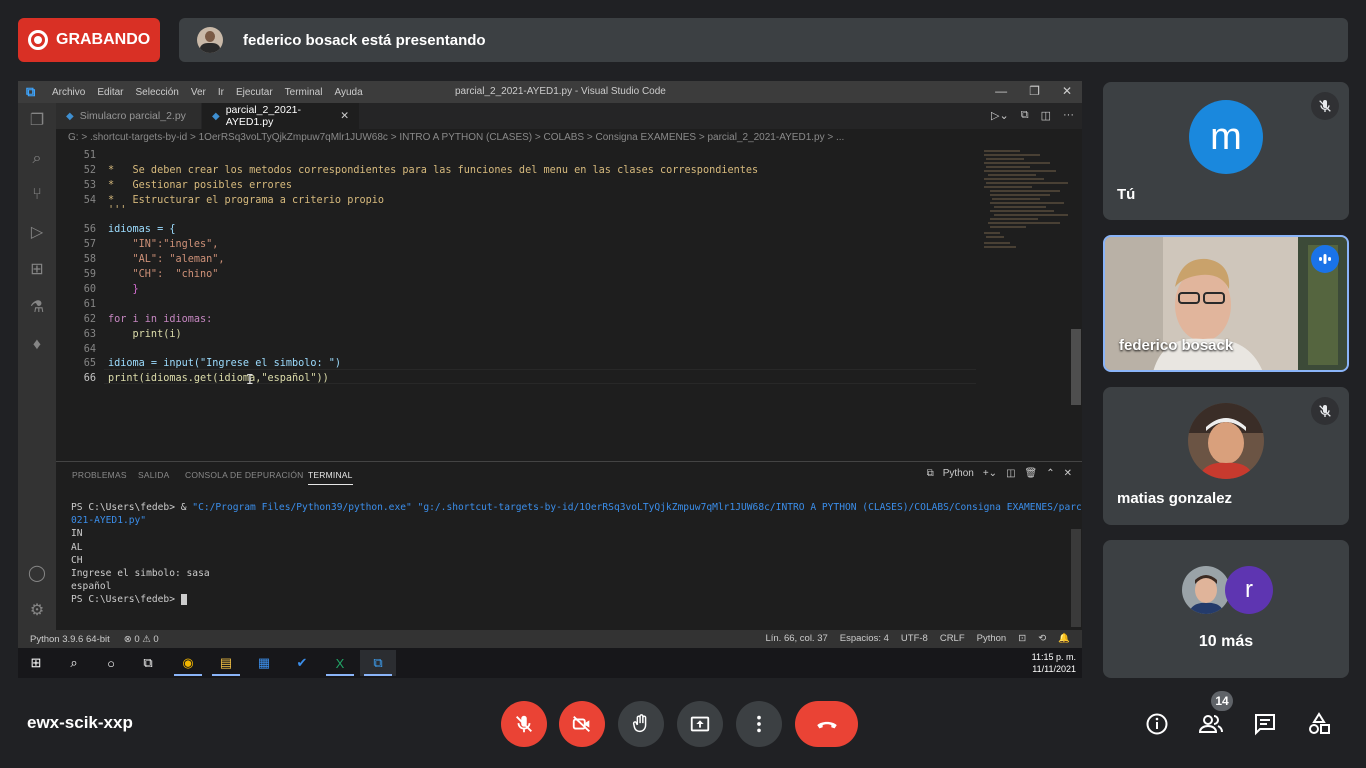 The height and width of the screenshot is (768, 1366). What do you see at coordinates (990, 473) in the screenshot?
I see `new-terminal-icon: +⌄` at bounding box center [990, 473].